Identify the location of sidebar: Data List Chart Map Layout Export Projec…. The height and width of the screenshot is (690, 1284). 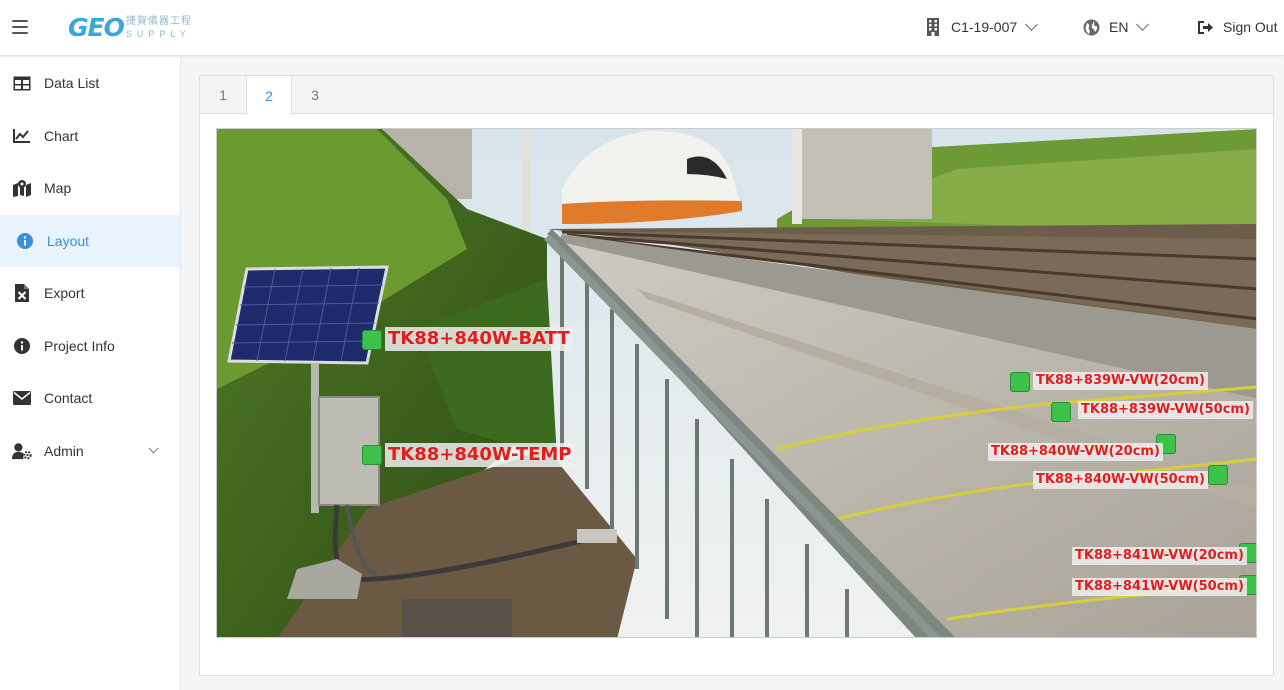
(90, 373).